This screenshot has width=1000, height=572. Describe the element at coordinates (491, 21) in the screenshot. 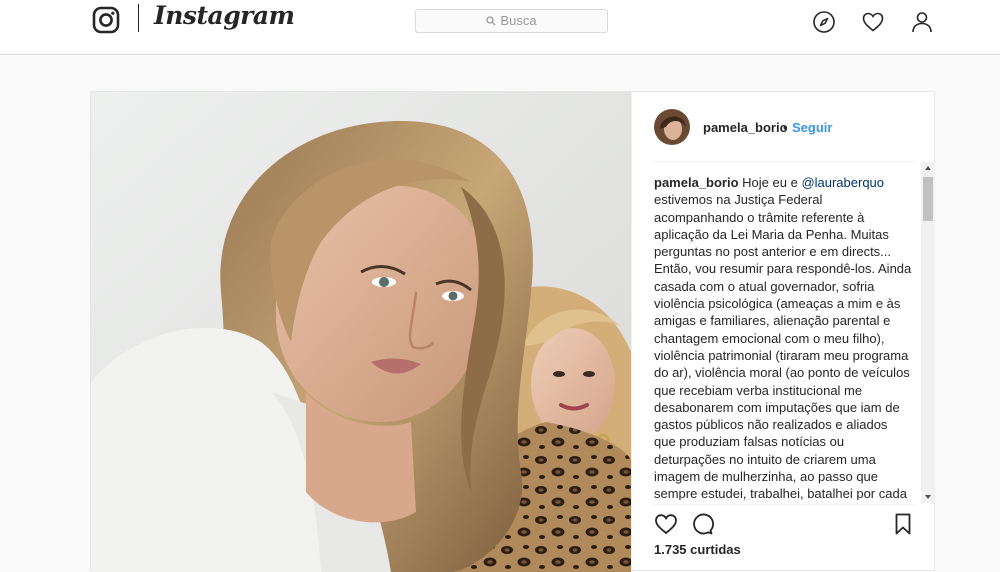

I see `search-icon` at that location.